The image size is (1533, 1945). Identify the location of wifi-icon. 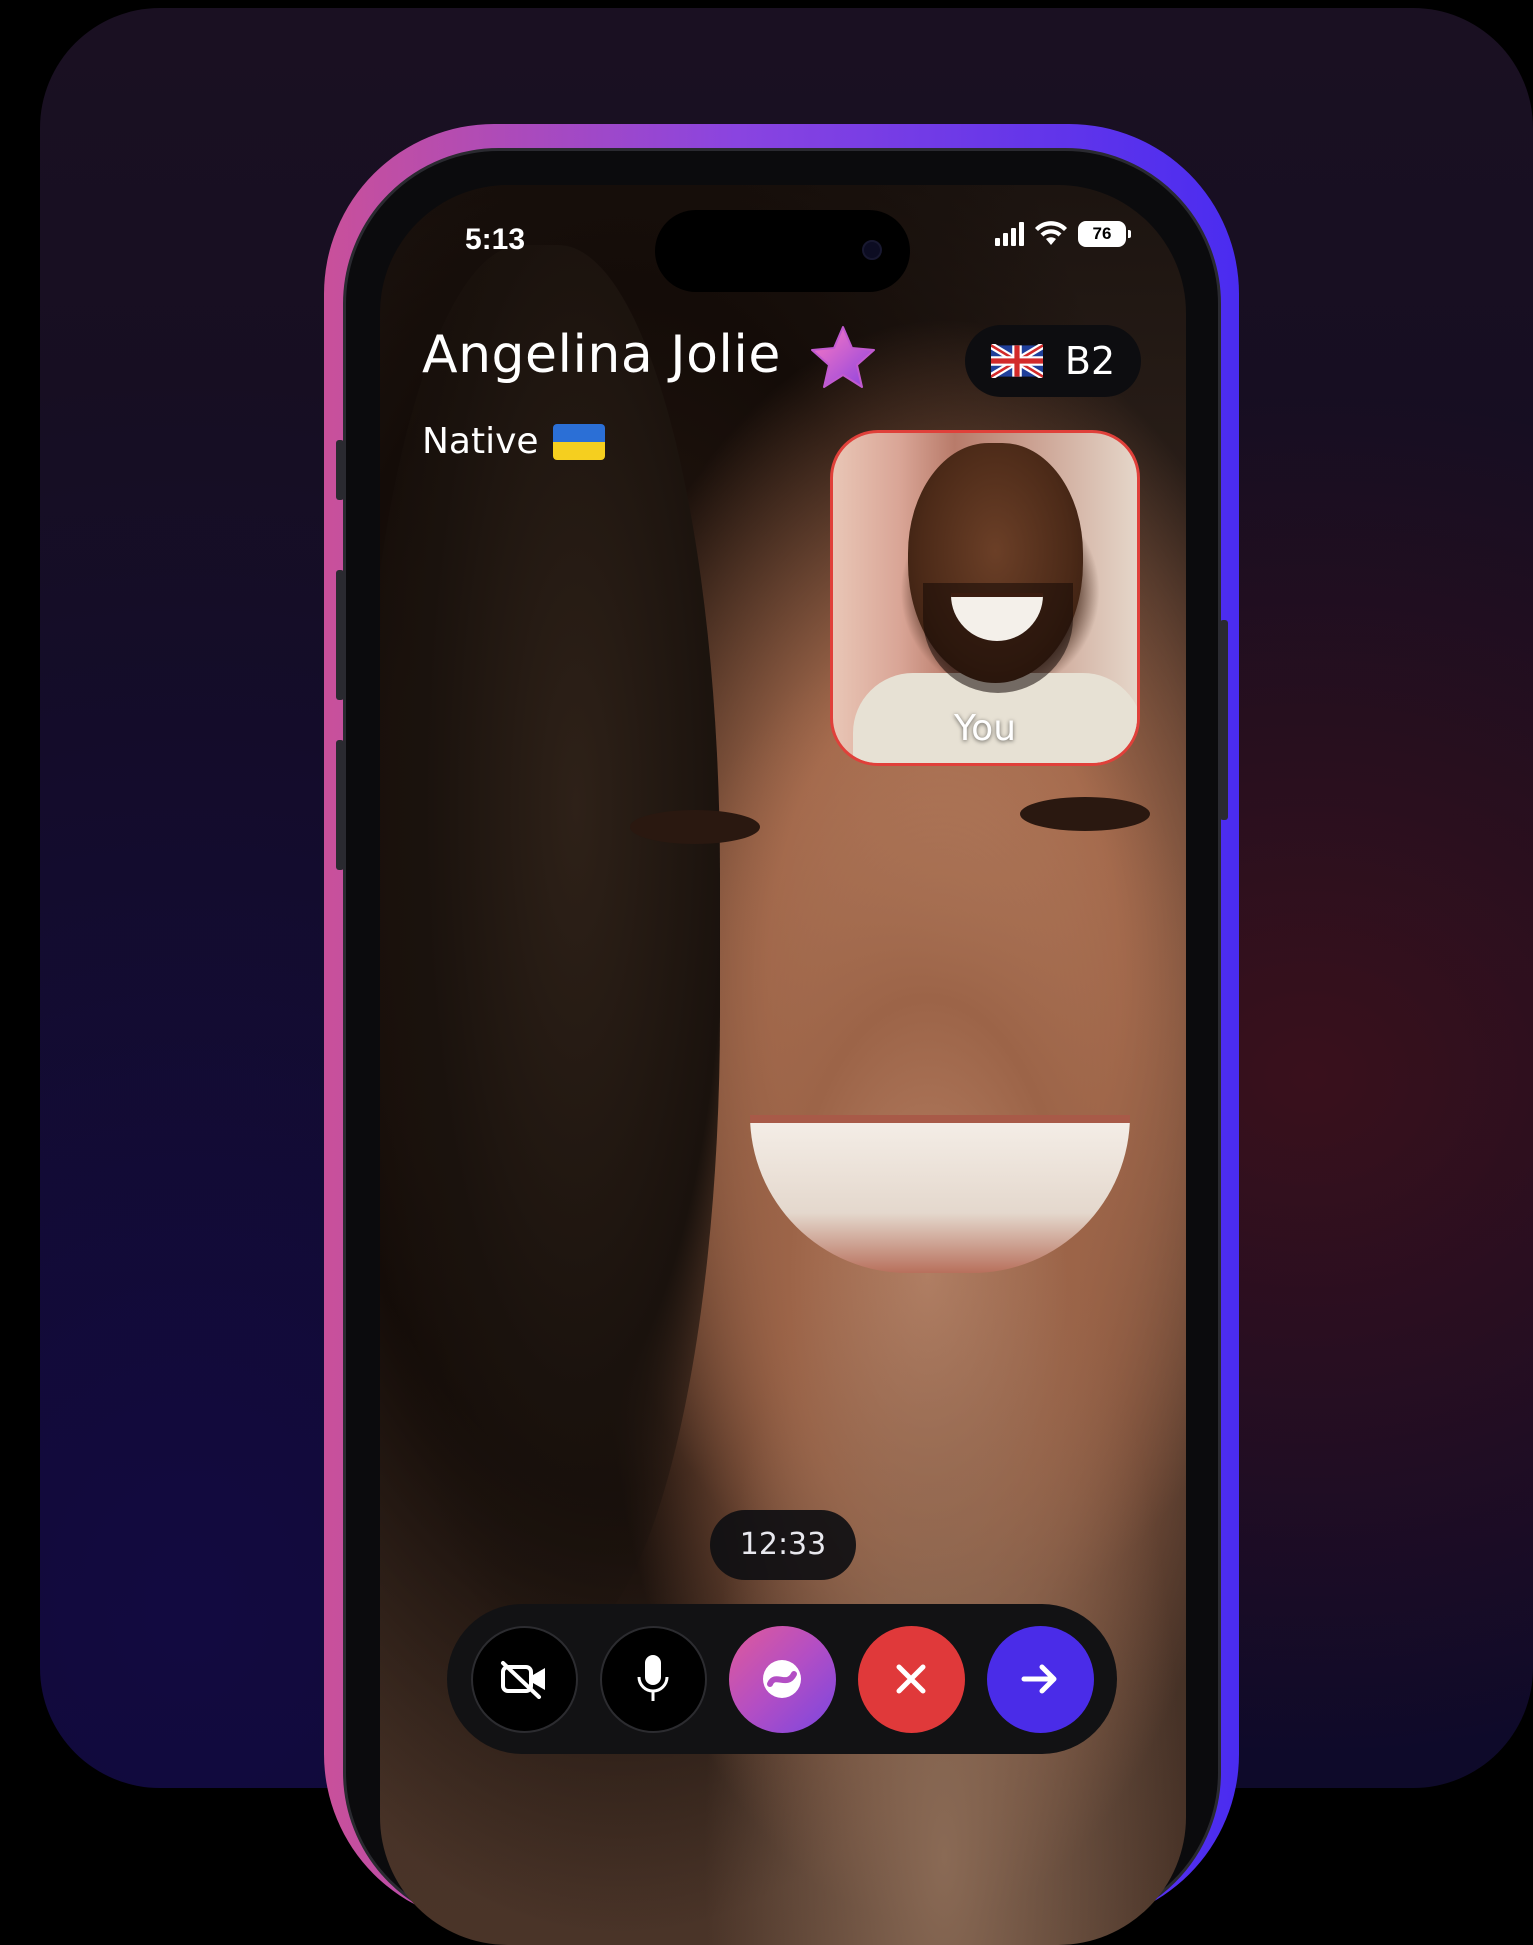
(1051, 233).